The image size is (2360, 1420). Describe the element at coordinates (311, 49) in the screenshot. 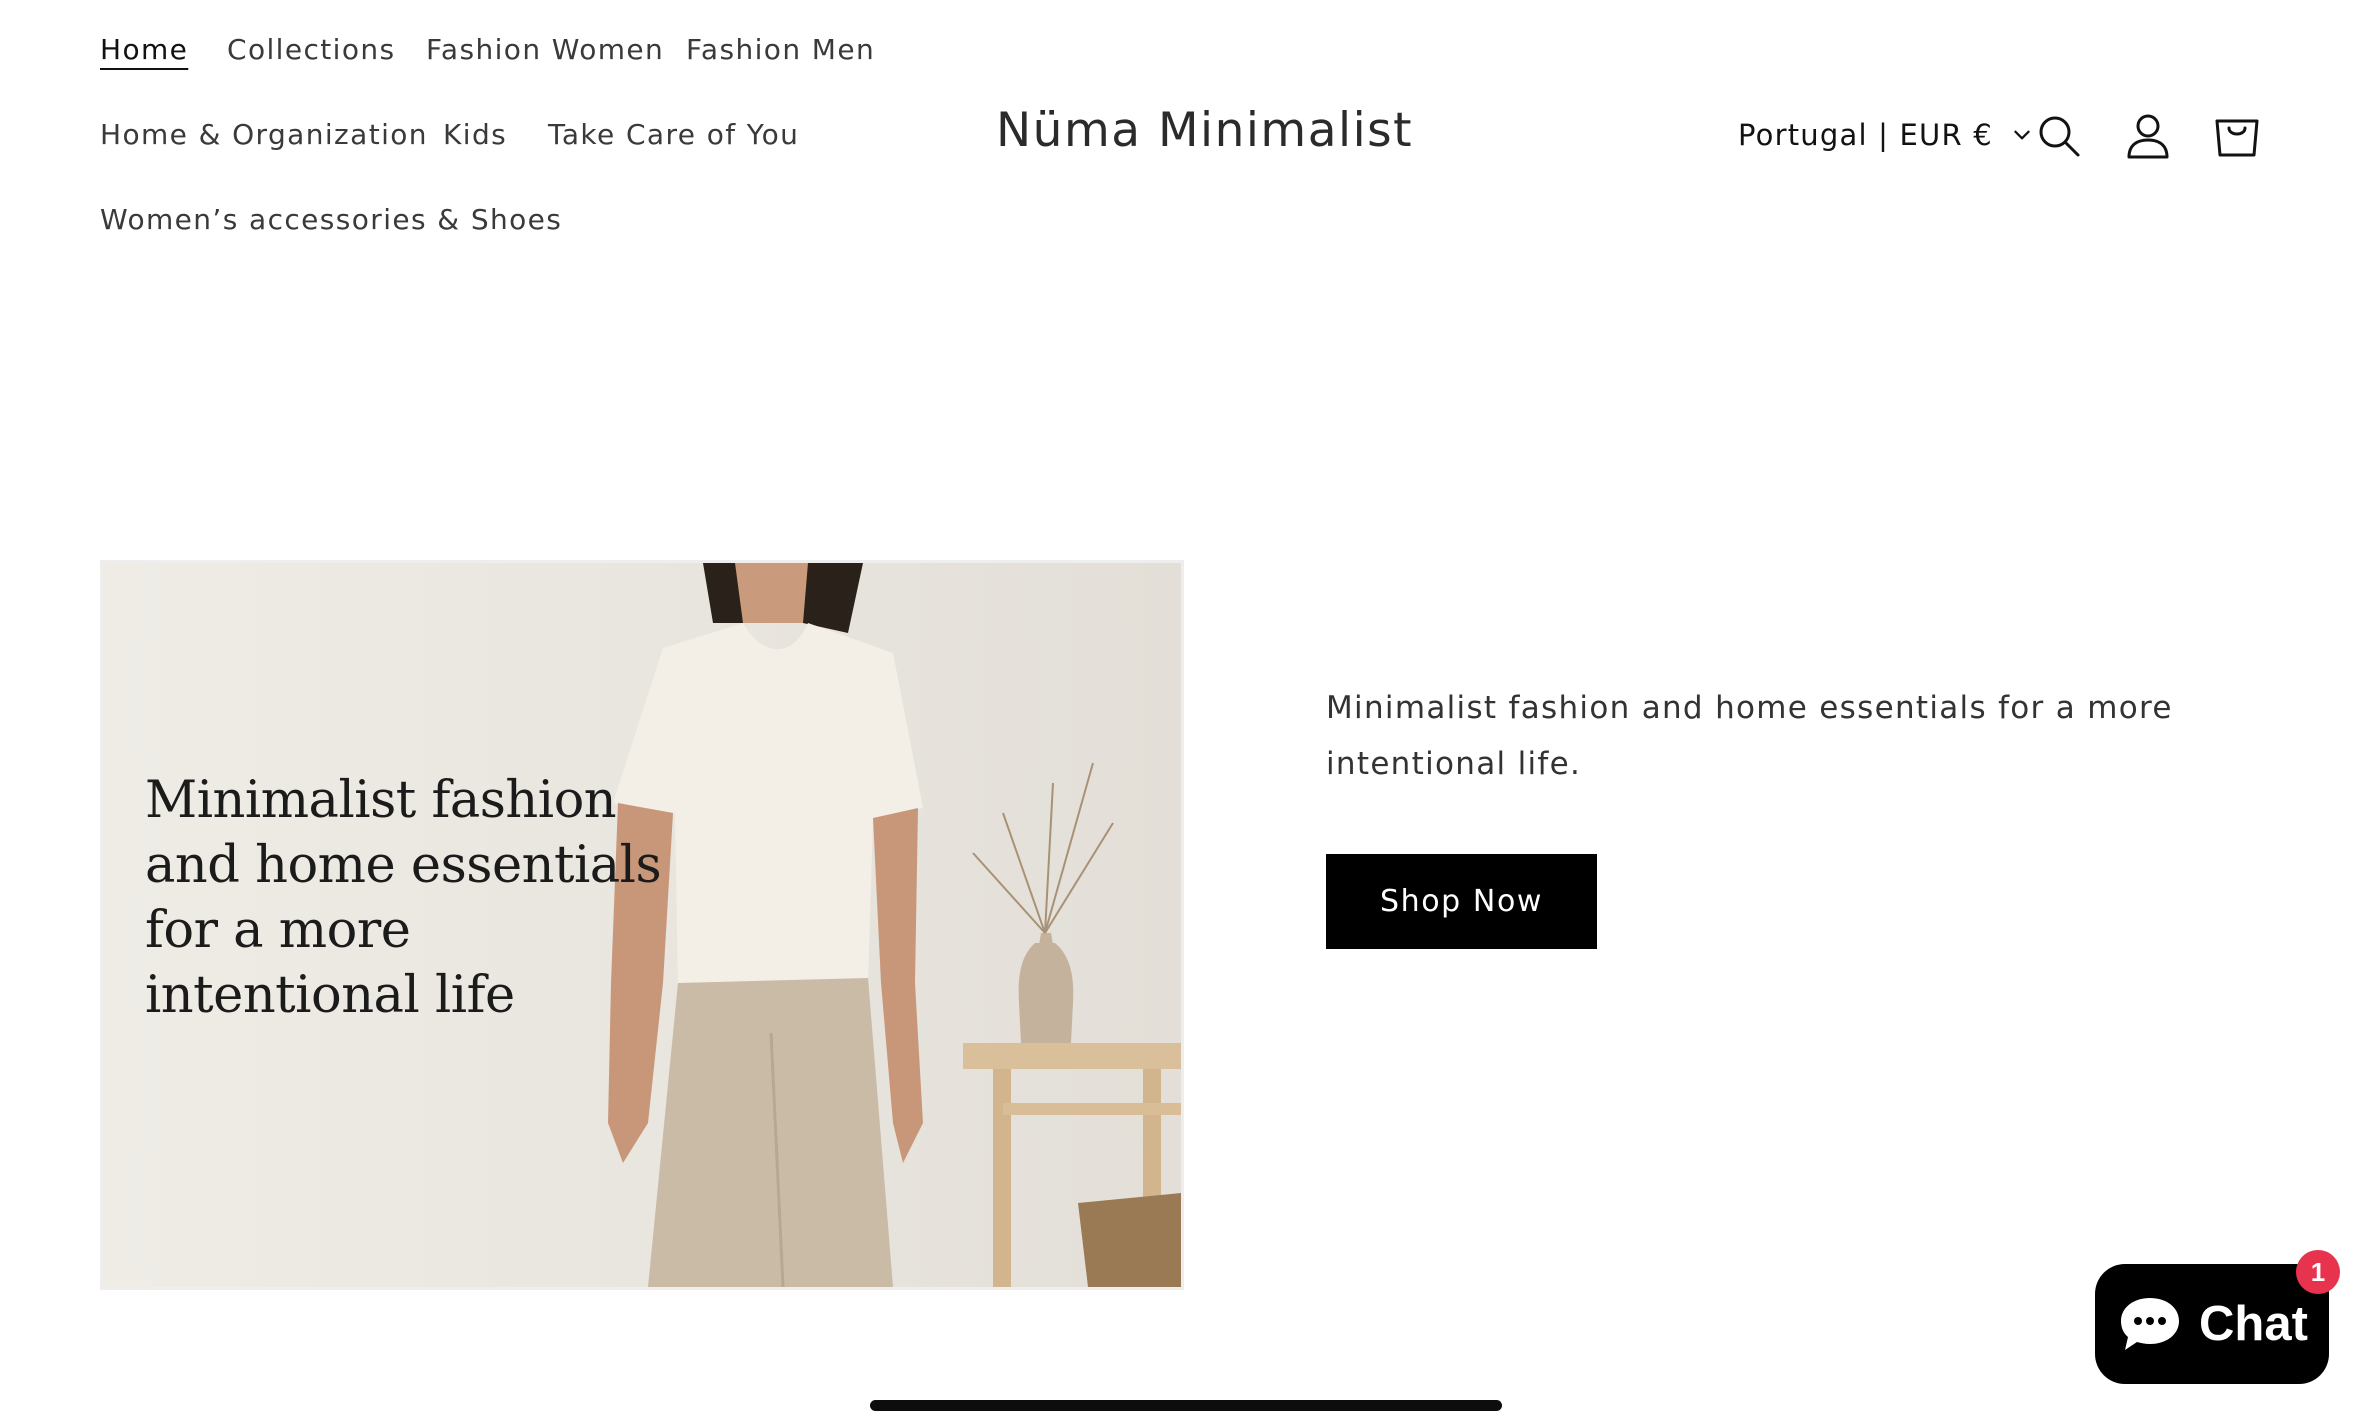

I see `nav-item-collections: Collections` at that location.